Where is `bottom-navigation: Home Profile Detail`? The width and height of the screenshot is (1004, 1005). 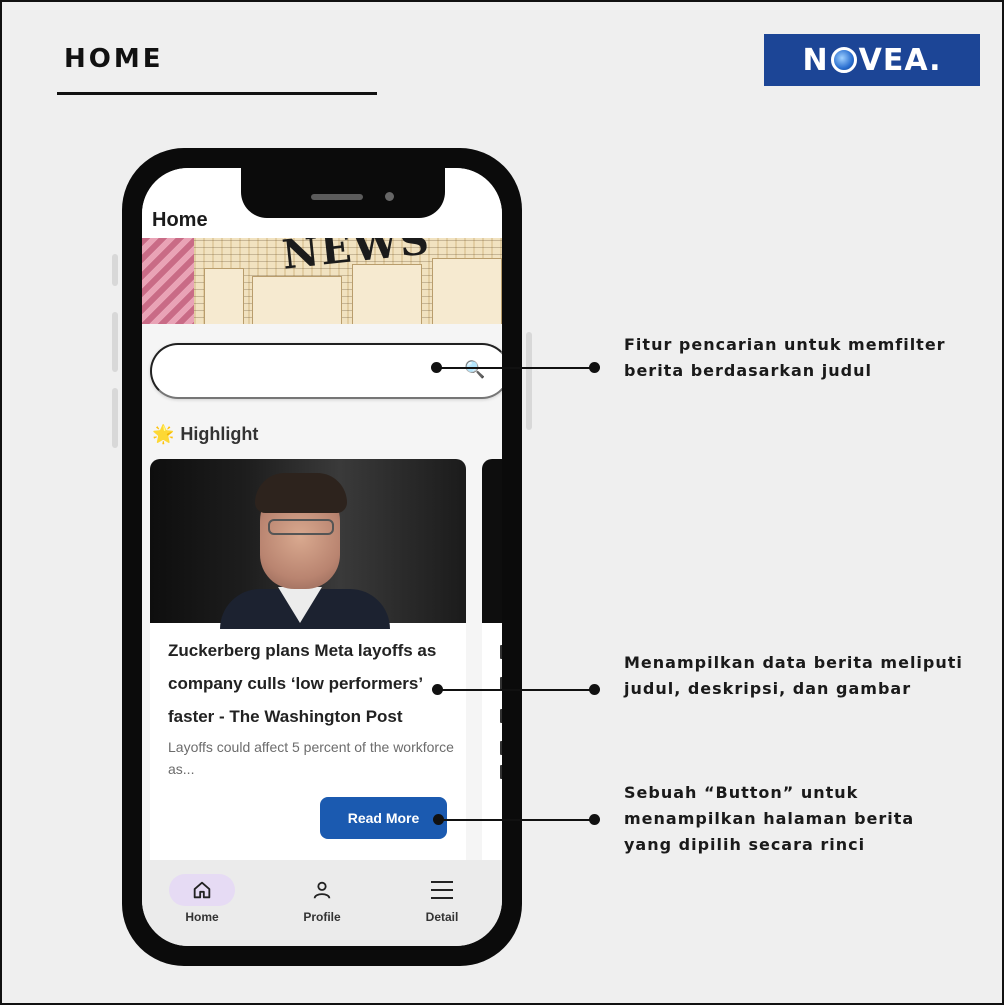
bottom-navigation: Home Profile Detail is located at coordinates (322, 903).